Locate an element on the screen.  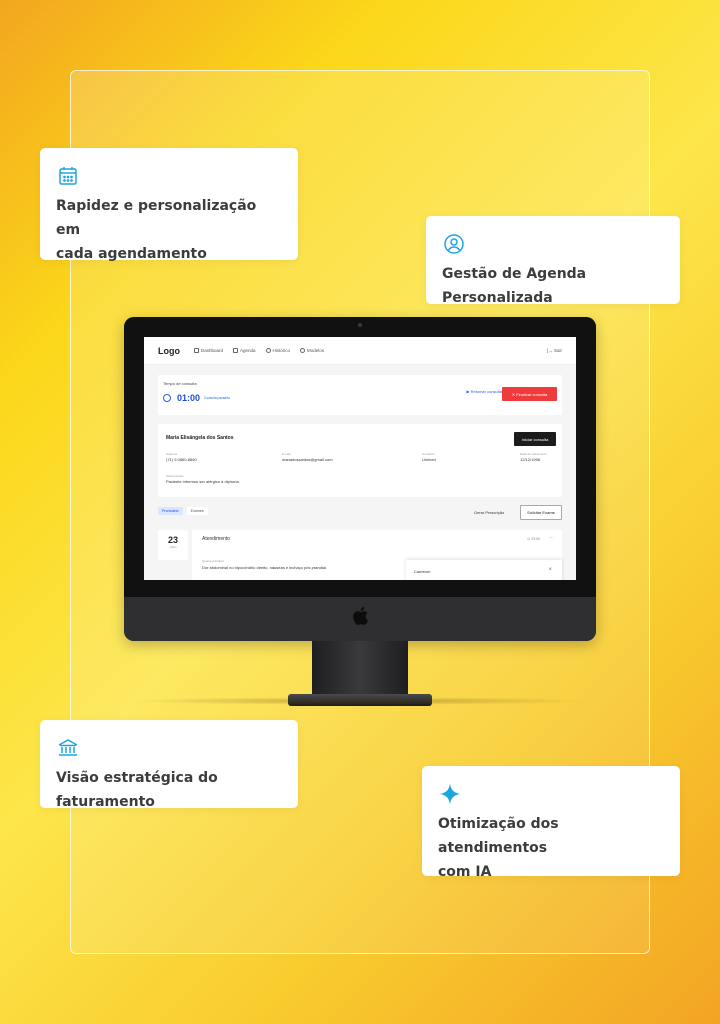
monitor-stand-neck is located at coordinates (360, 669).